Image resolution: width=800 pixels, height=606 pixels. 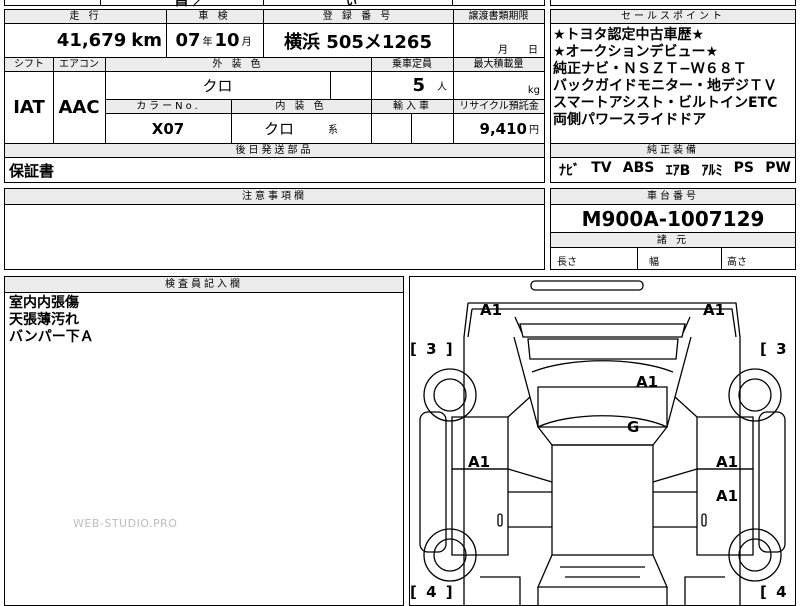 I want to click on sales-point-item: ★オークションデビュー★, so click(x=636, y=52).